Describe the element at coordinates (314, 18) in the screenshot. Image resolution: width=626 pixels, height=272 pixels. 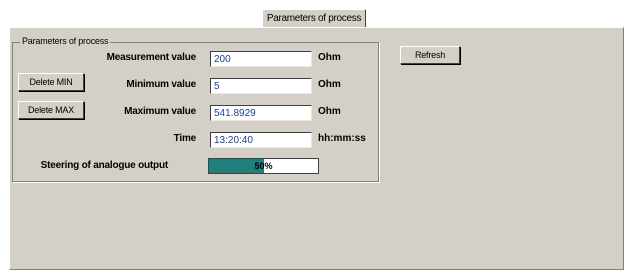
I see `tab-parameters-of-process: Parameters of process` at that location.